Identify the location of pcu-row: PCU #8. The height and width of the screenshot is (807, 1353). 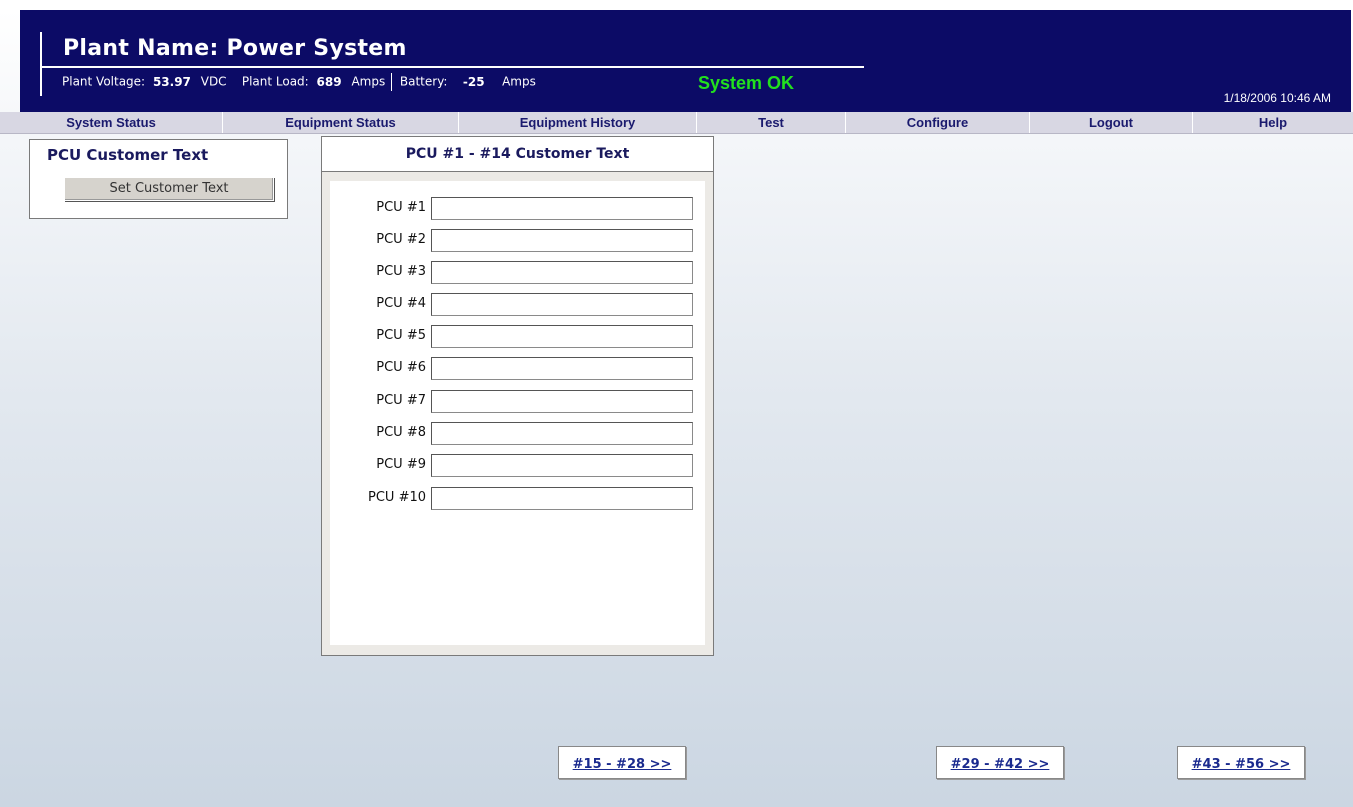
(517, 434).